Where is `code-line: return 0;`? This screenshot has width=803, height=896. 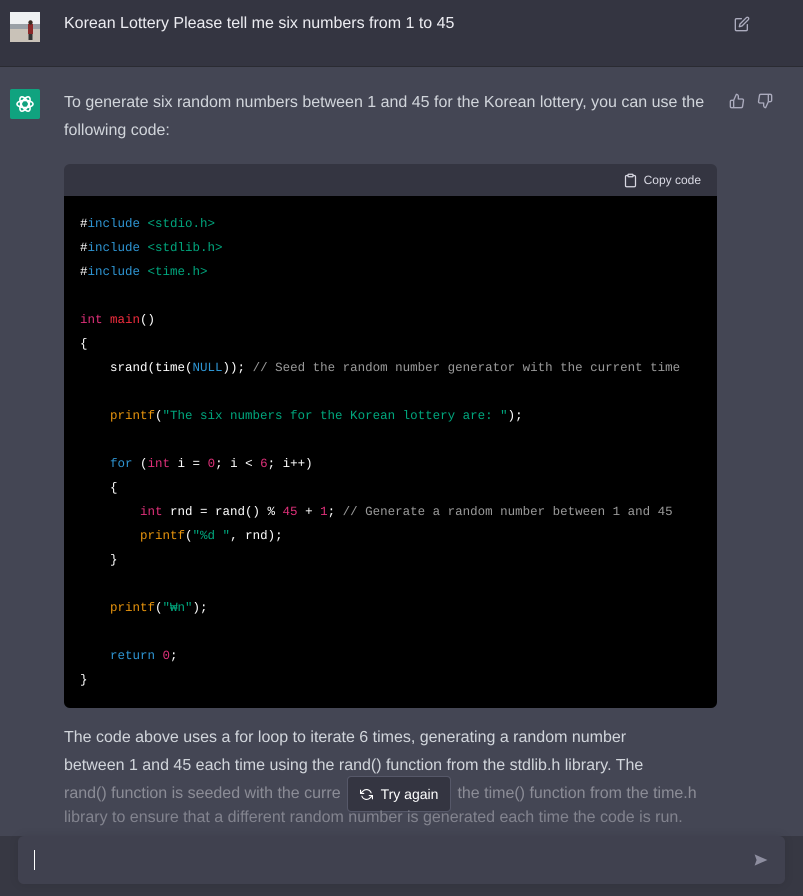 code-line: return 0; is located at coordinates (144, 656).